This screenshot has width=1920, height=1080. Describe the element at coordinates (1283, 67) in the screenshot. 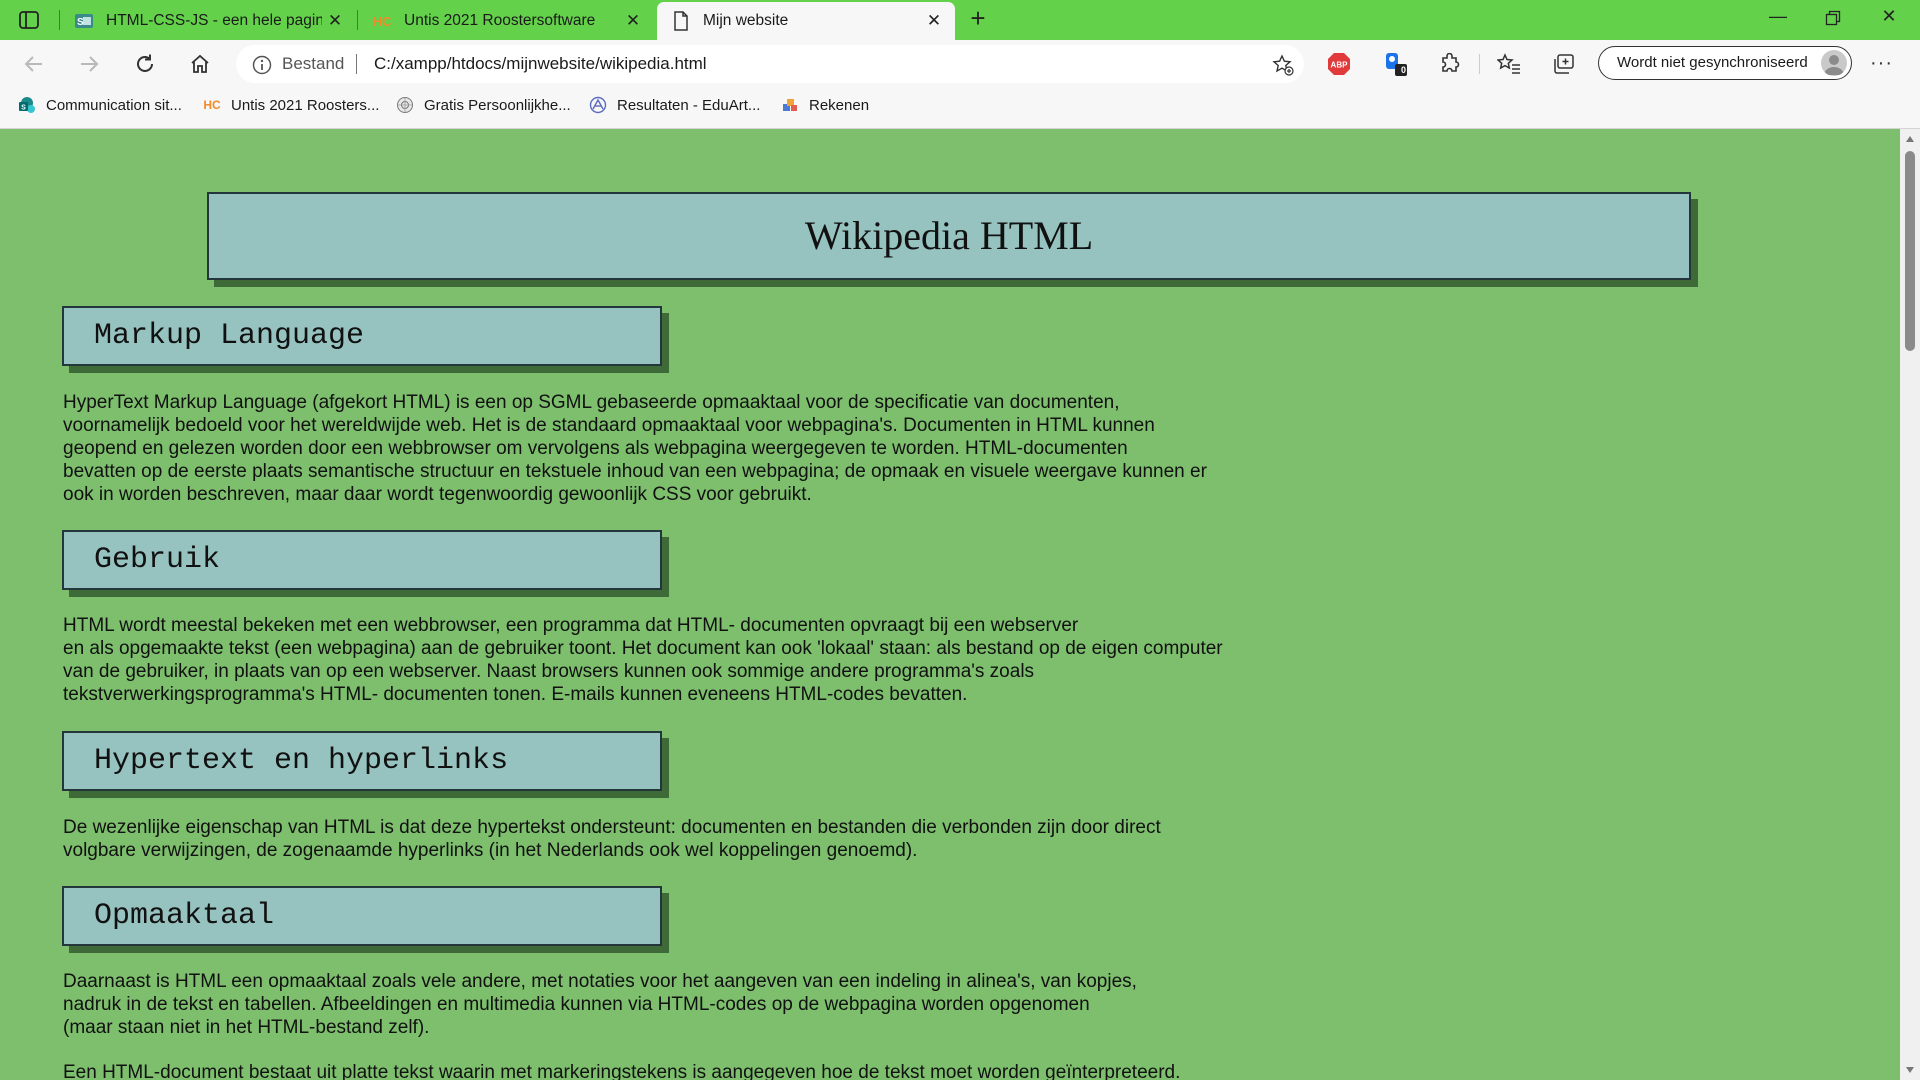

I see `add-favorite-icon` at that location.